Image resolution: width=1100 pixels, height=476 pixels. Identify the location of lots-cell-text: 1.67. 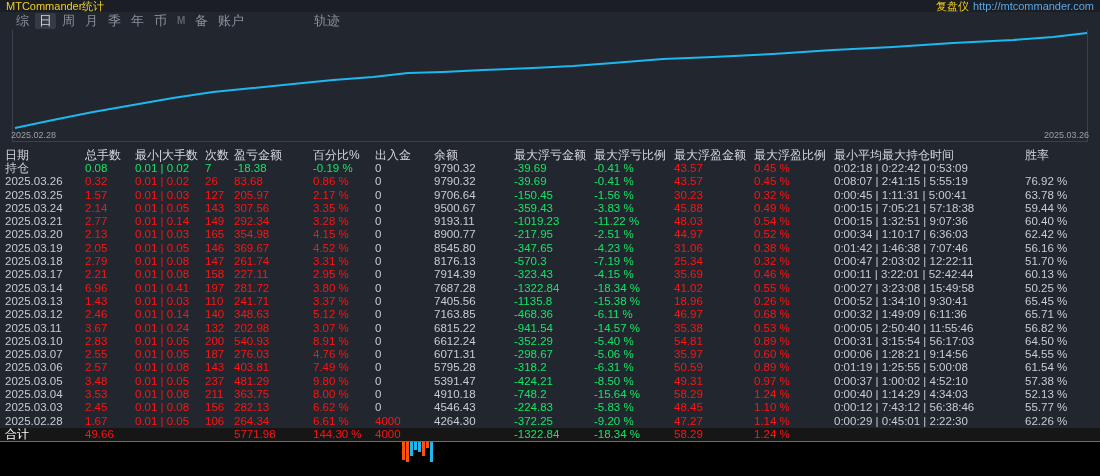
(97, 421).